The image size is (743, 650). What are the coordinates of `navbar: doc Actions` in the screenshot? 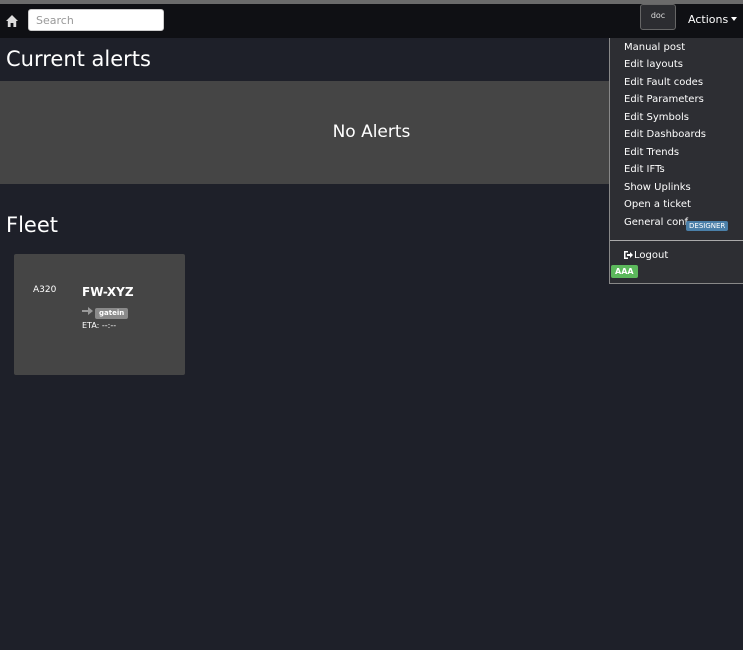 It's located at (371, 21).